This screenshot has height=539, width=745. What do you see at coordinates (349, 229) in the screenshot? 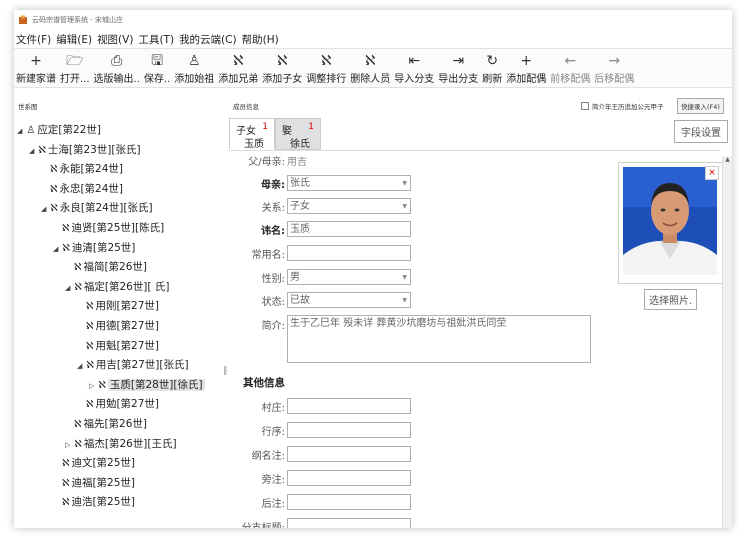
I see `name-input: 玉质` at bounding box center [349, 229].